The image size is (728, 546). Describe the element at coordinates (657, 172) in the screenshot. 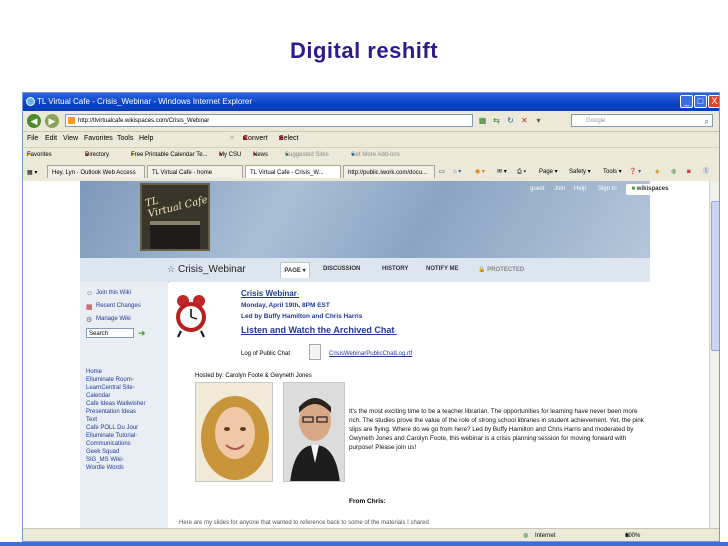

I see `addon-icon: ◈` at that location.